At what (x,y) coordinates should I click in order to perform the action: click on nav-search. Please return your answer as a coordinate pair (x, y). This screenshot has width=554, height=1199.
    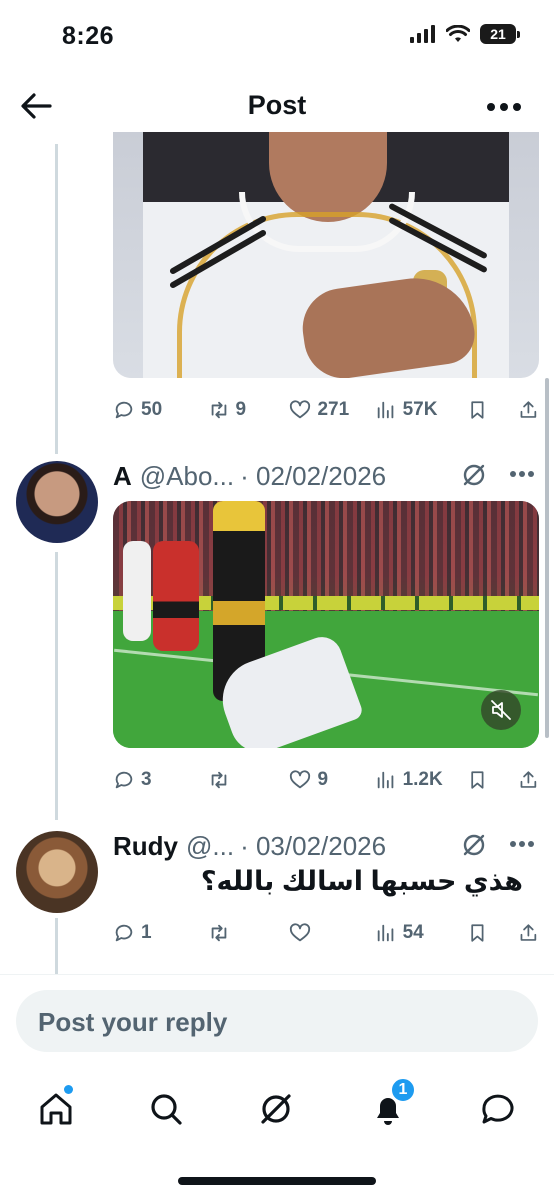
    Looking at the image, I should click on (166, 1109).